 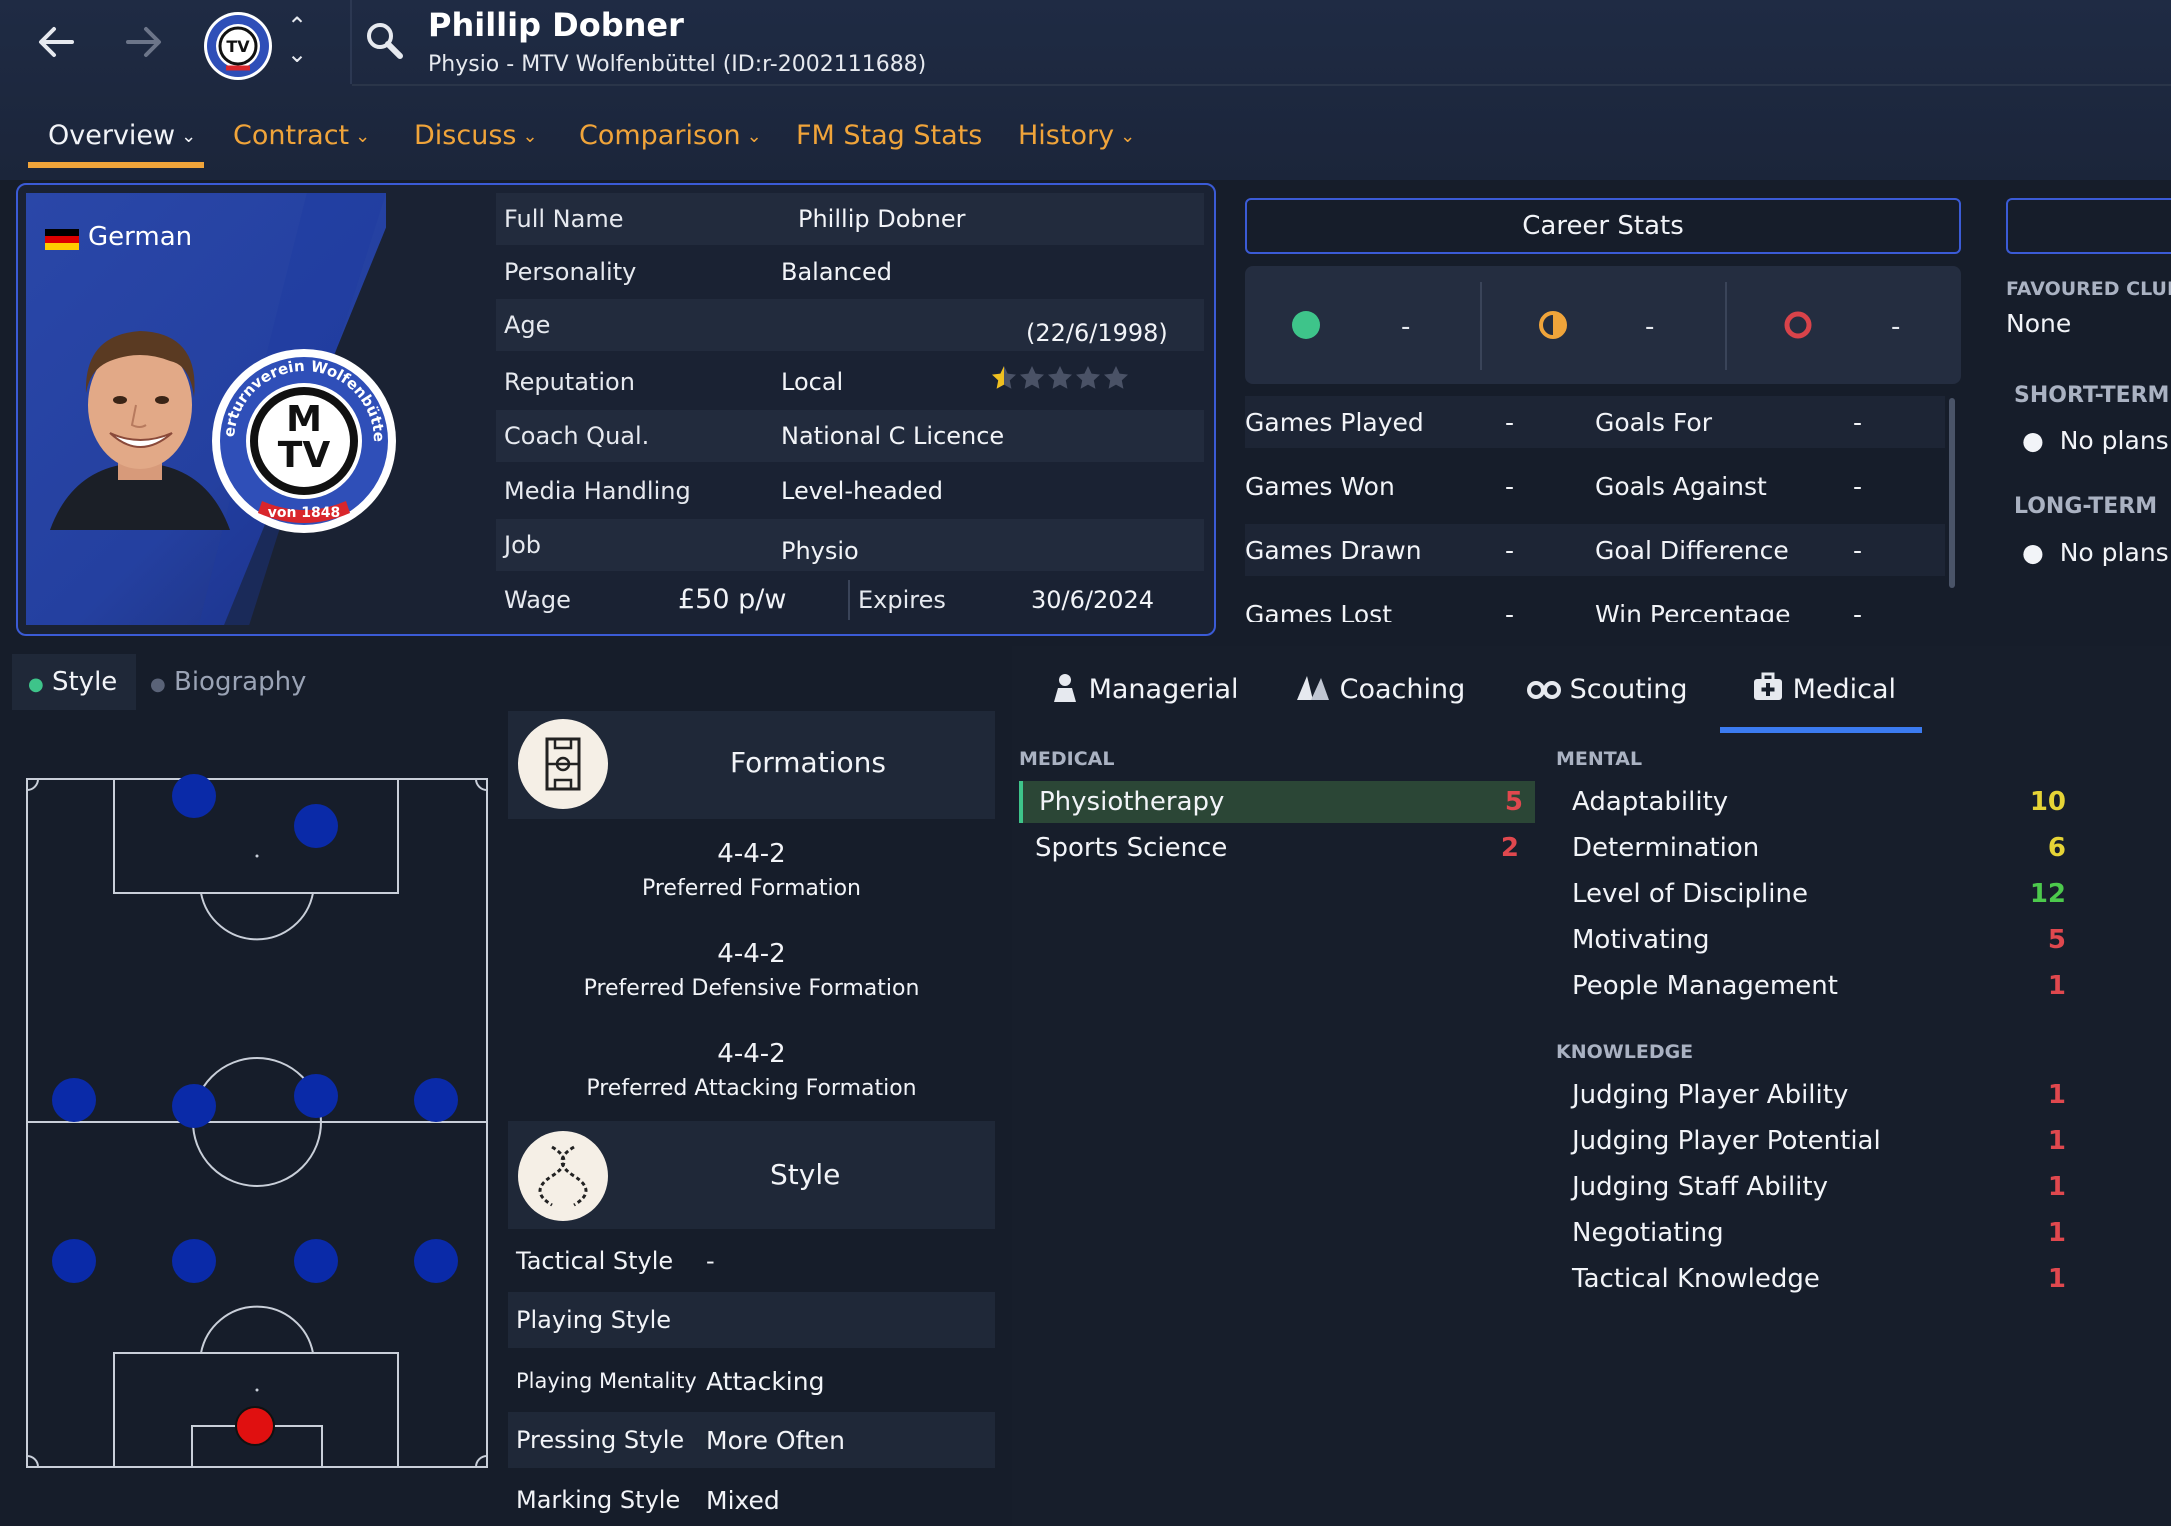 I want to click on info-label: Reputation, so click(x=569, y=382).